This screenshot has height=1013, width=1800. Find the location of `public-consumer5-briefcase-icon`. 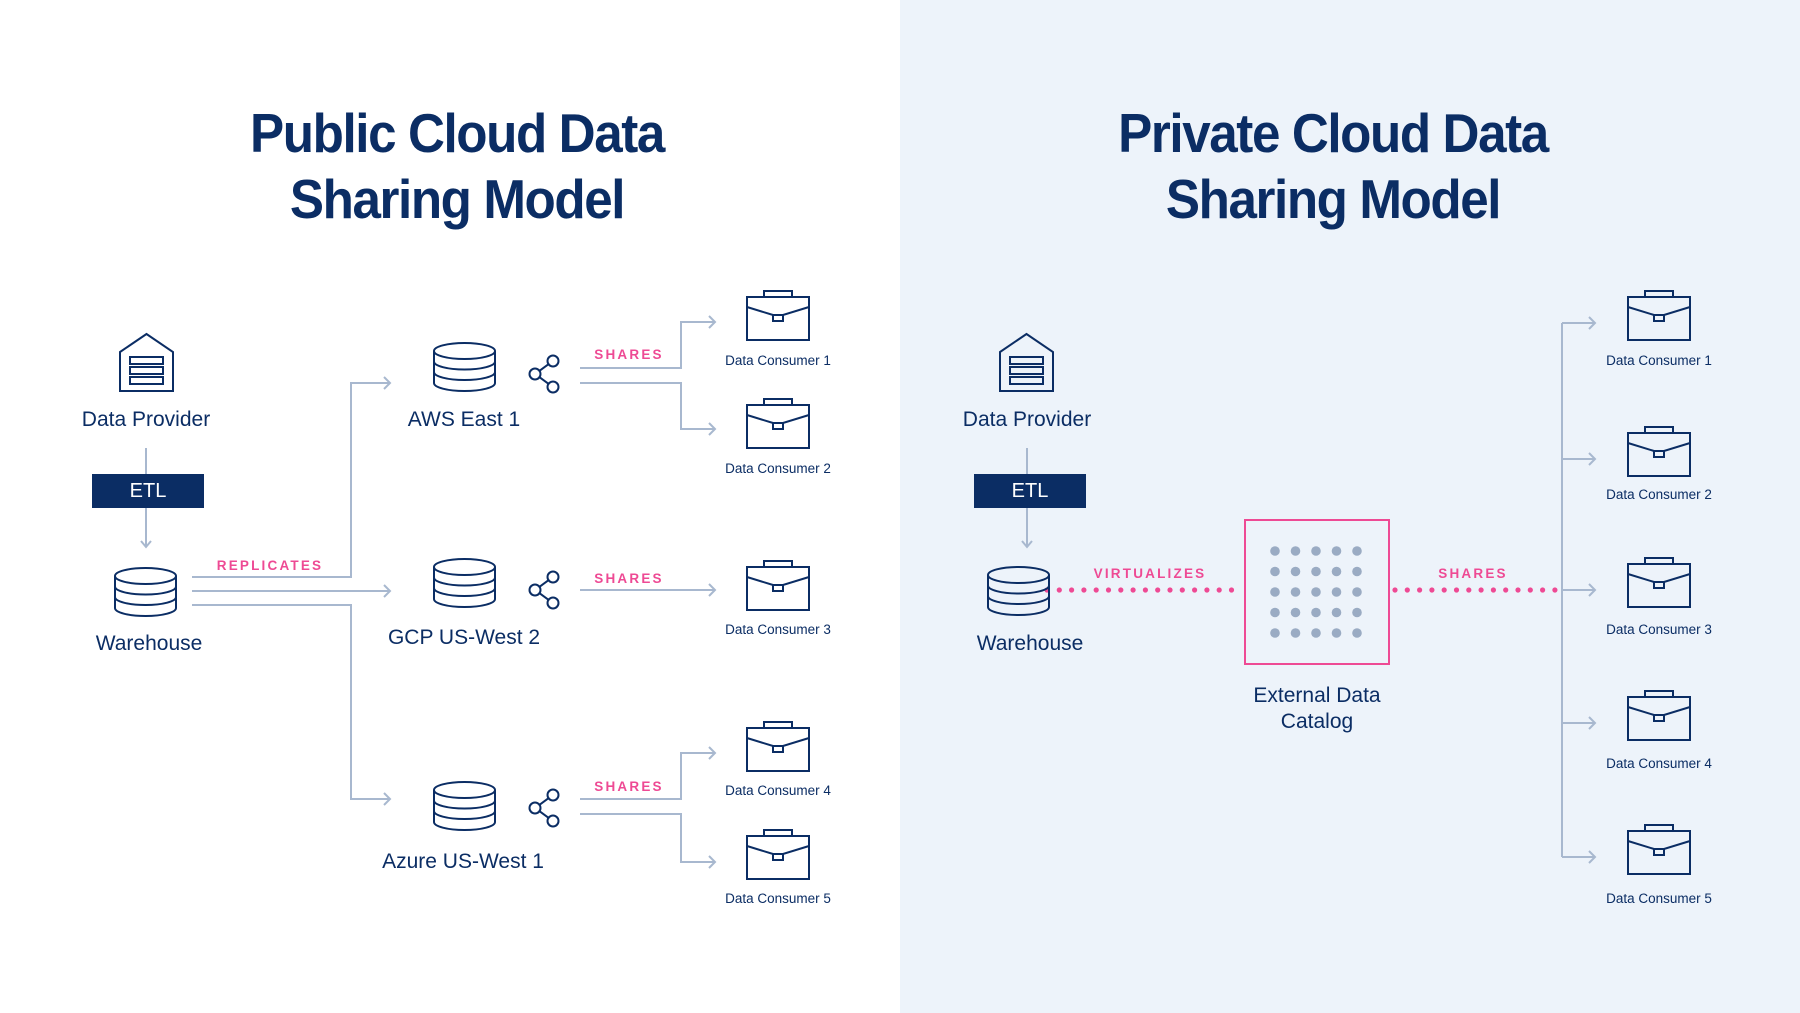

public-consumer5-briefcase-icon is located at coordinates (778, 854).